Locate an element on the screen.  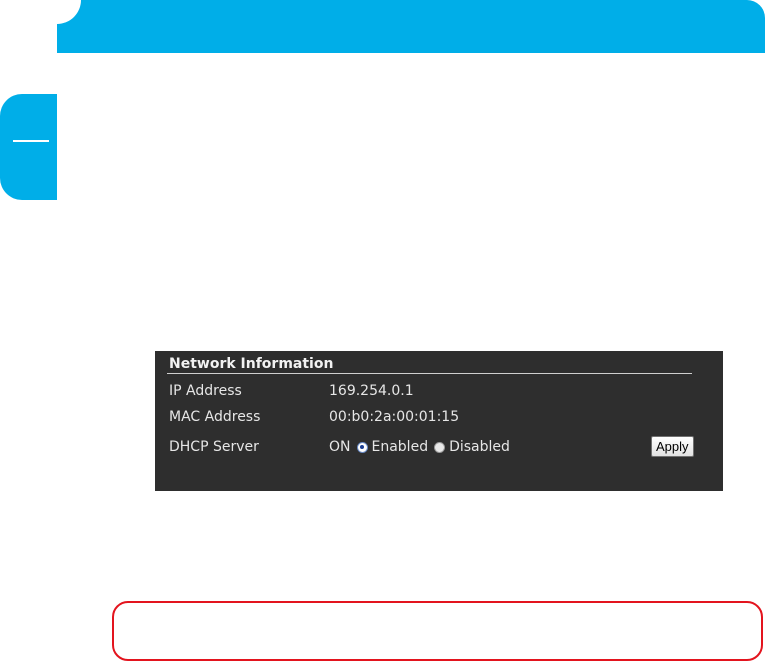
dhcp-disabled-label: Disabled is located at coordinates (479, 447).